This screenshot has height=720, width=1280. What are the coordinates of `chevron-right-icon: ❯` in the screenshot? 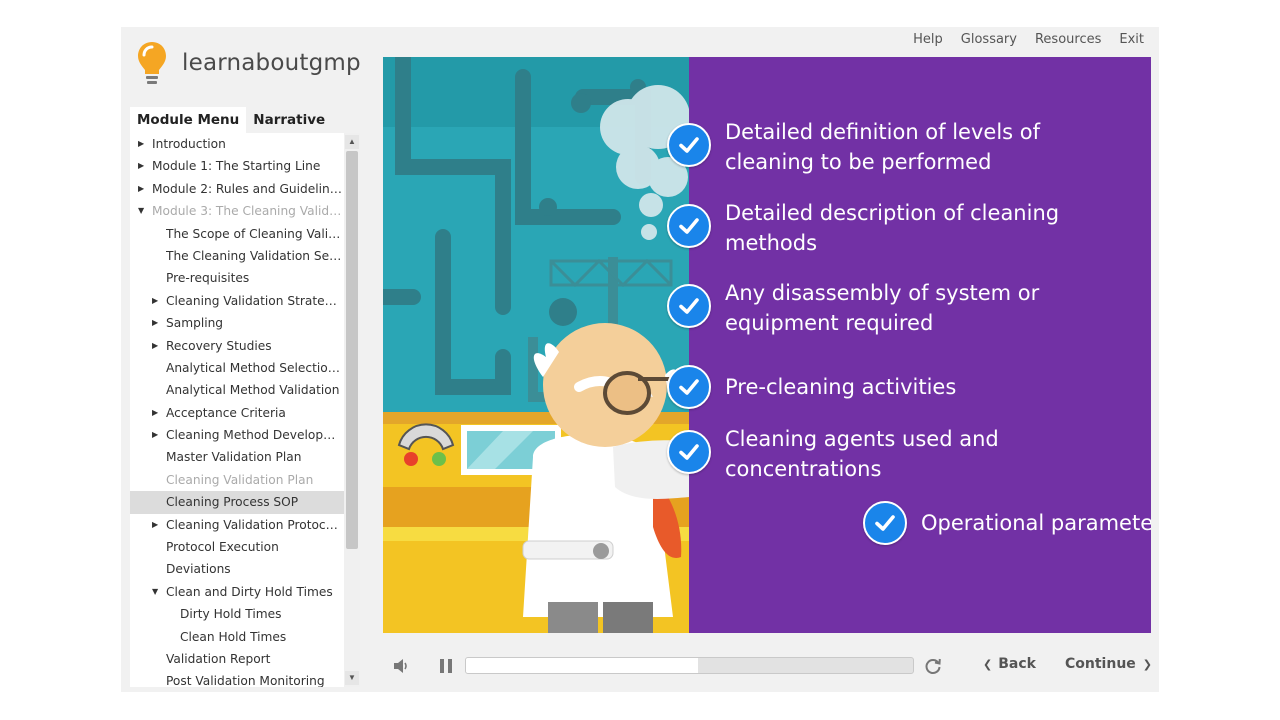 It's located at (1147, 664).